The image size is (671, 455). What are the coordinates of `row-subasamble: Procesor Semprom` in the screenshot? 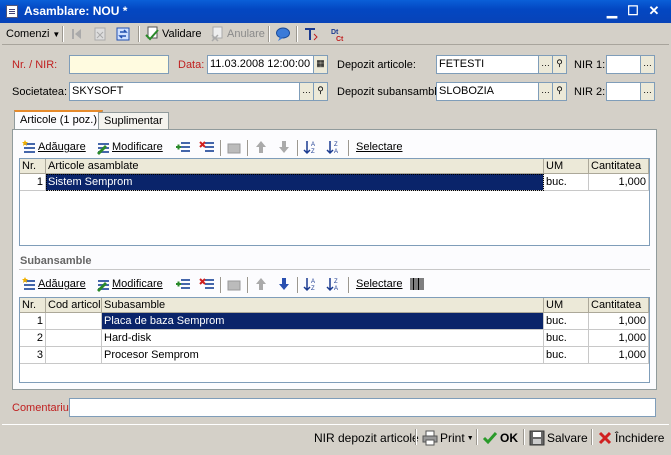 It's located at (323, 355).